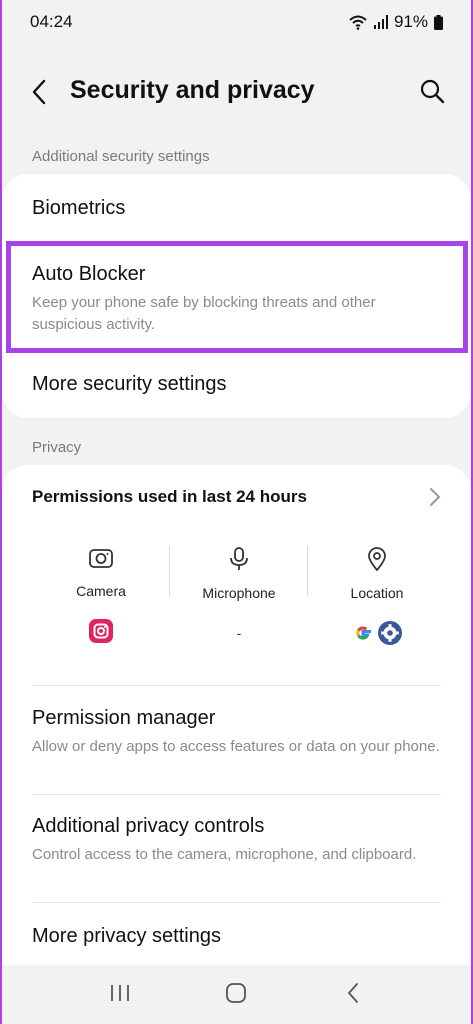 Image resolution: width=473 pixels, height=1024 pixels. Describe the element at coordinates (169, 496) in the screenshot. I see `permissions-title: Permissions used in last 24 hours` at that location.